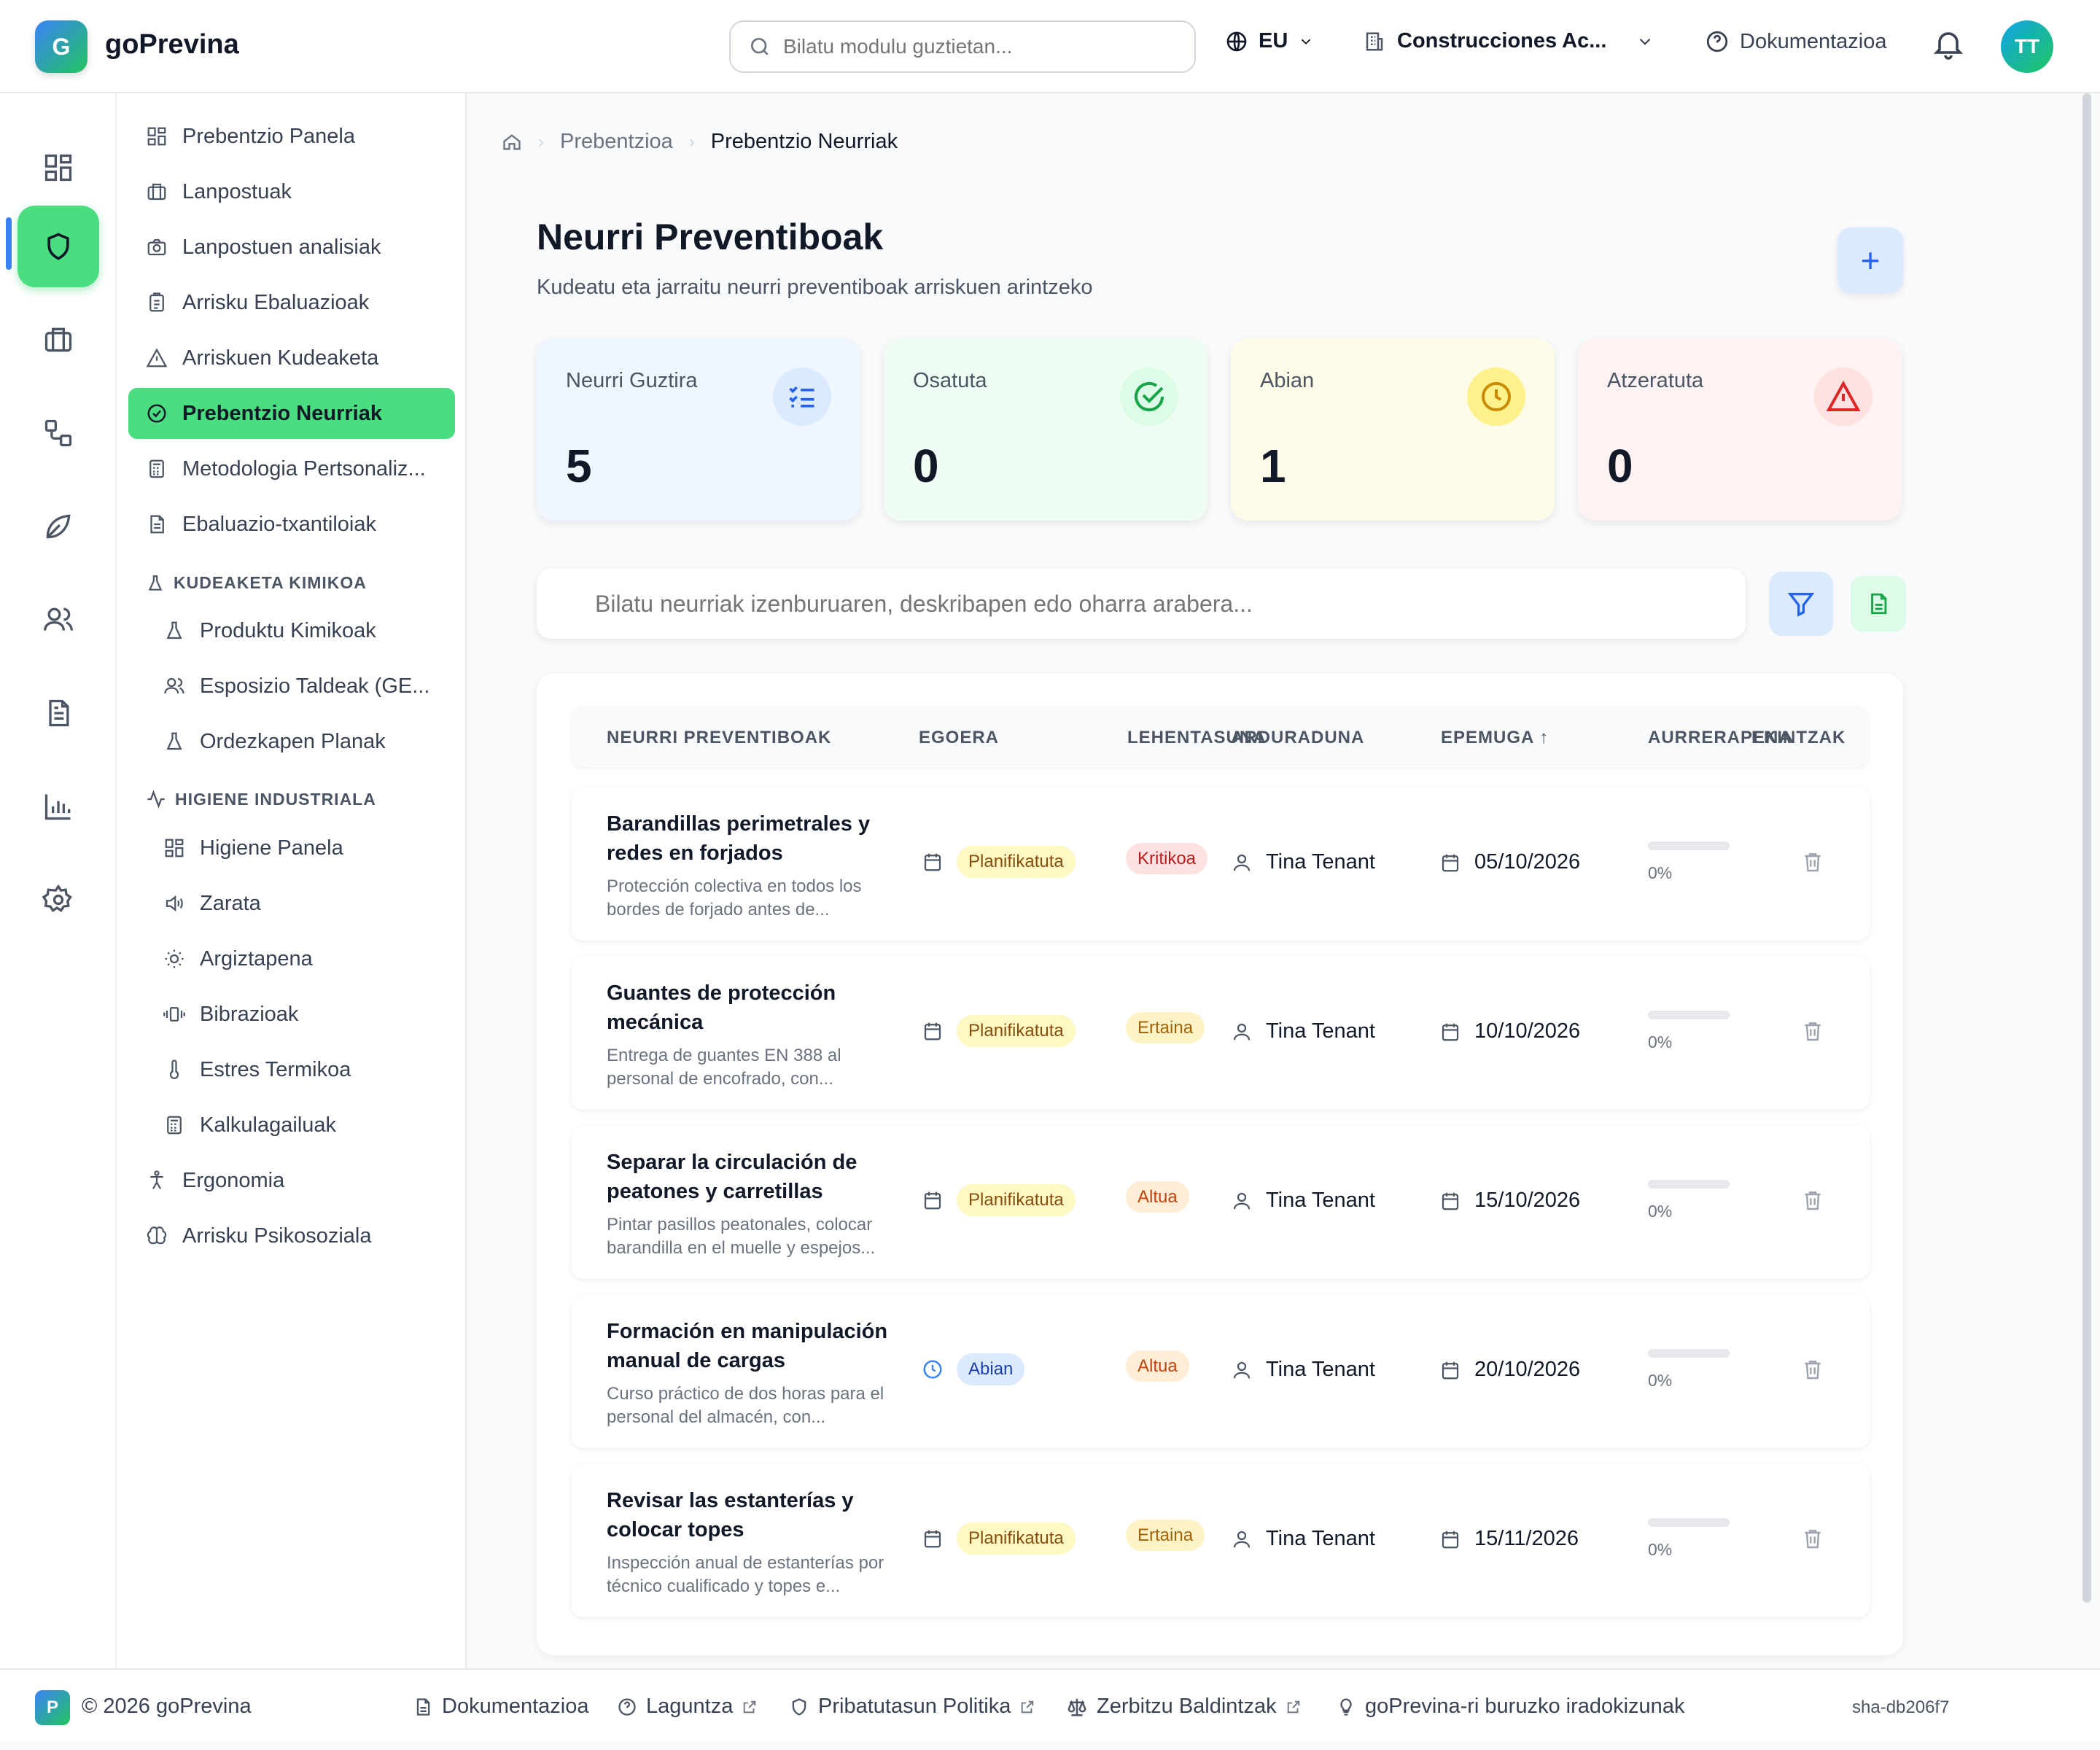  I want to click on rail-reports, so click(58, 806).